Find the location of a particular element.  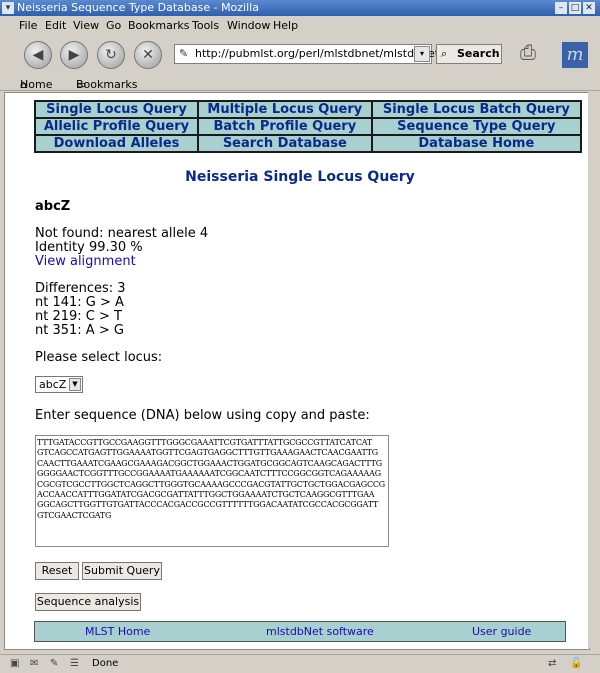

menu-tools: Tools is located at coordinates (205, 25).